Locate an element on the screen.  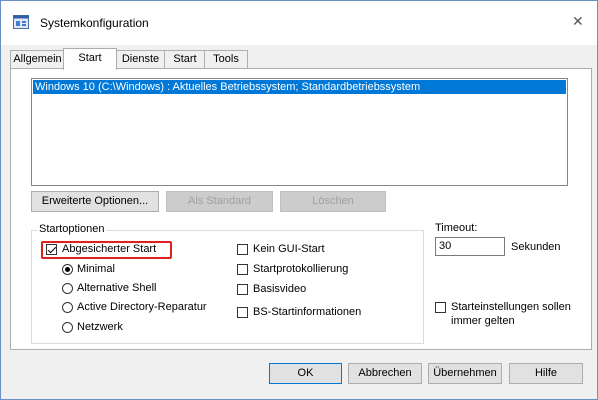
no-gui-boot-checkbox is located at coordinates (242, 249).